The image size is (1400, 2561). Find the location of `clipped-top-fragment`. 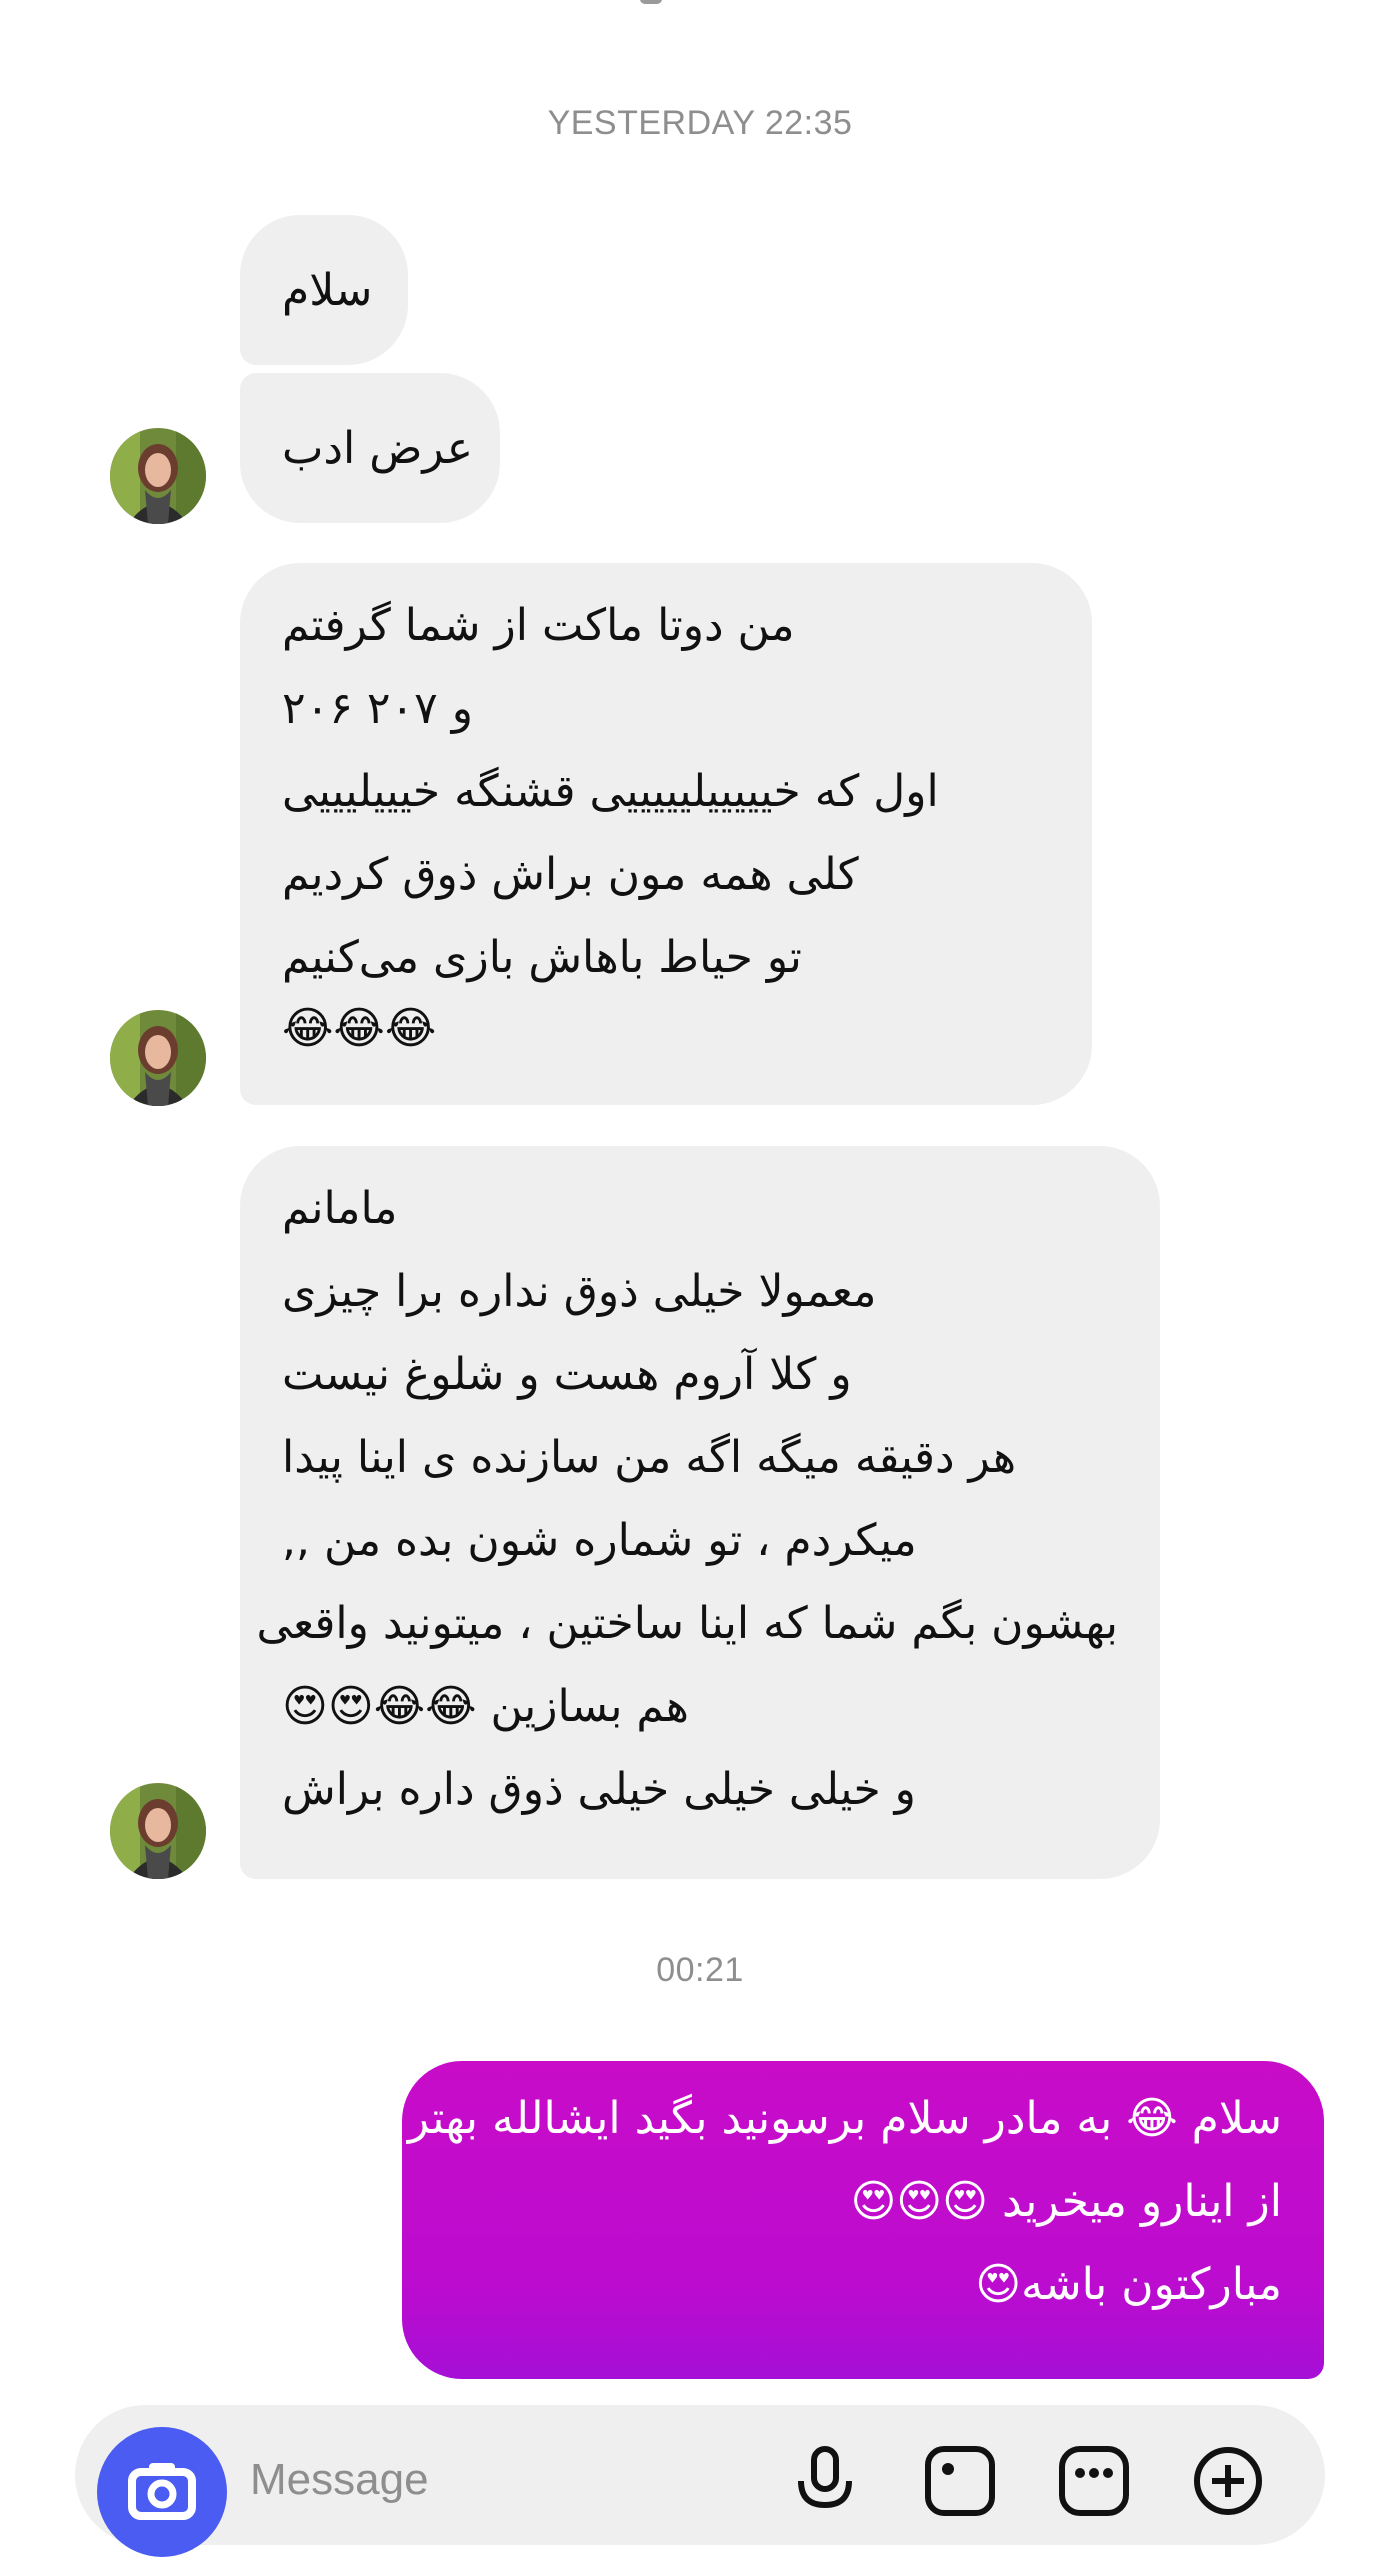

clipped-top-fragment is located at coordinates (651, 2).